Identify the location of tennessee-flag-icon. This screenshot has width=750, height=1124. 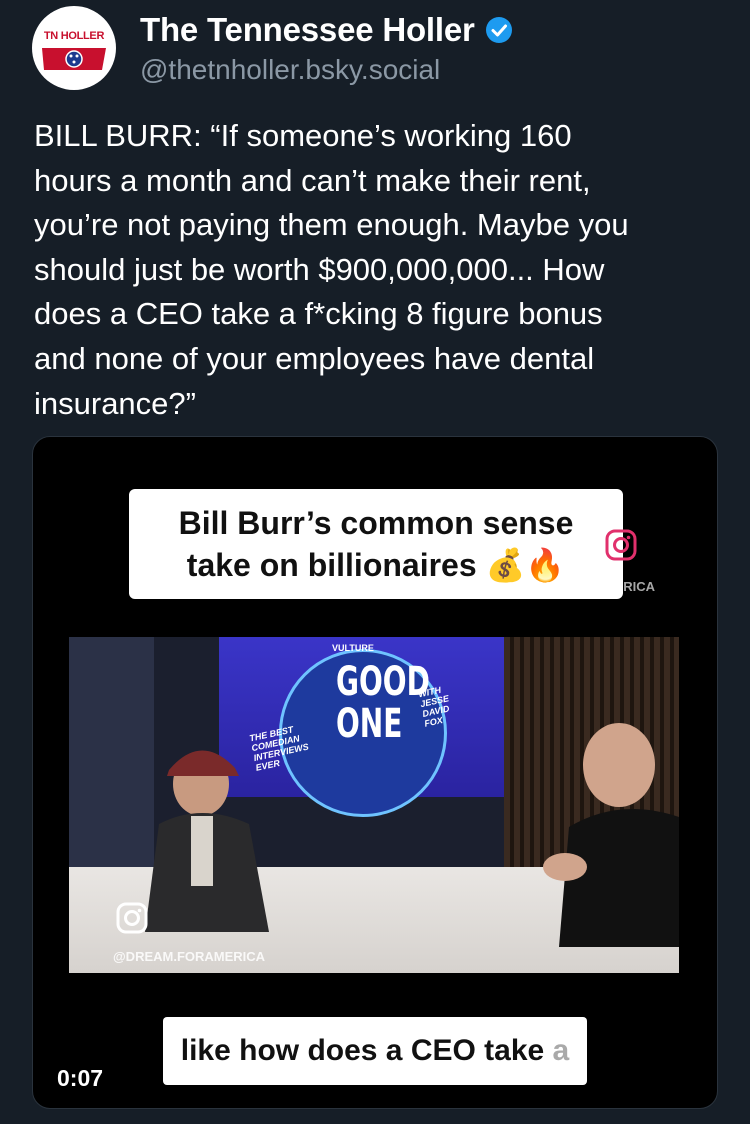
(74, 59).